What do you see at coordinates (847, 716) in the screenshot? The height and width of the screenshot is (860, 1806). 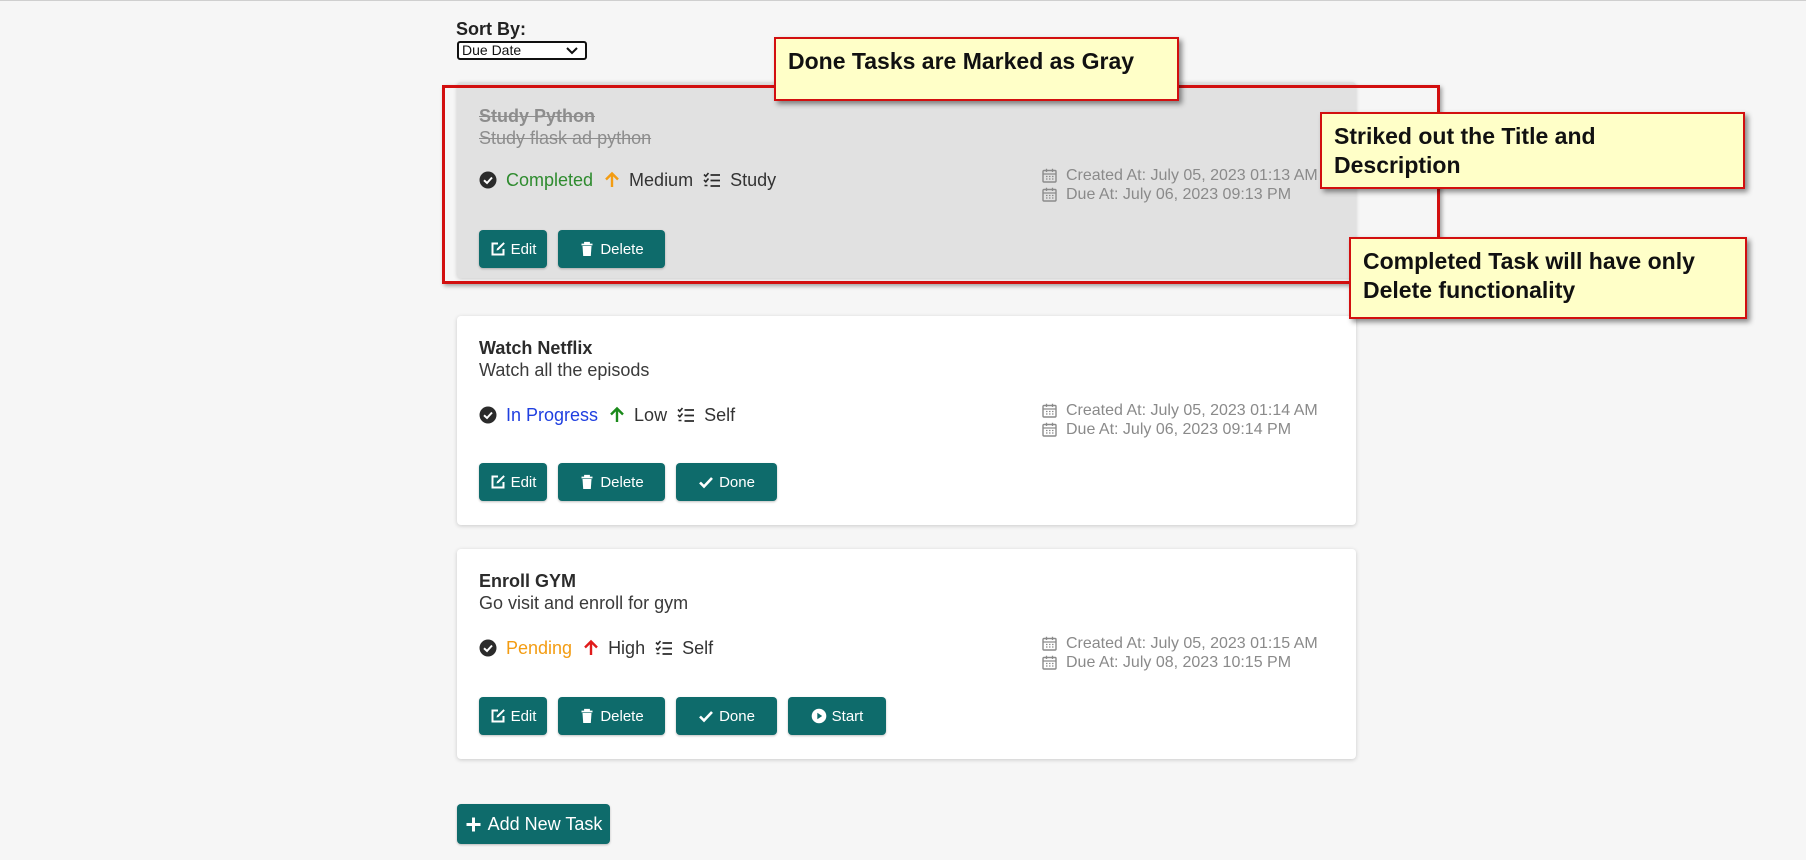 I see `start-label: Start` at bounding box center [847, 716].